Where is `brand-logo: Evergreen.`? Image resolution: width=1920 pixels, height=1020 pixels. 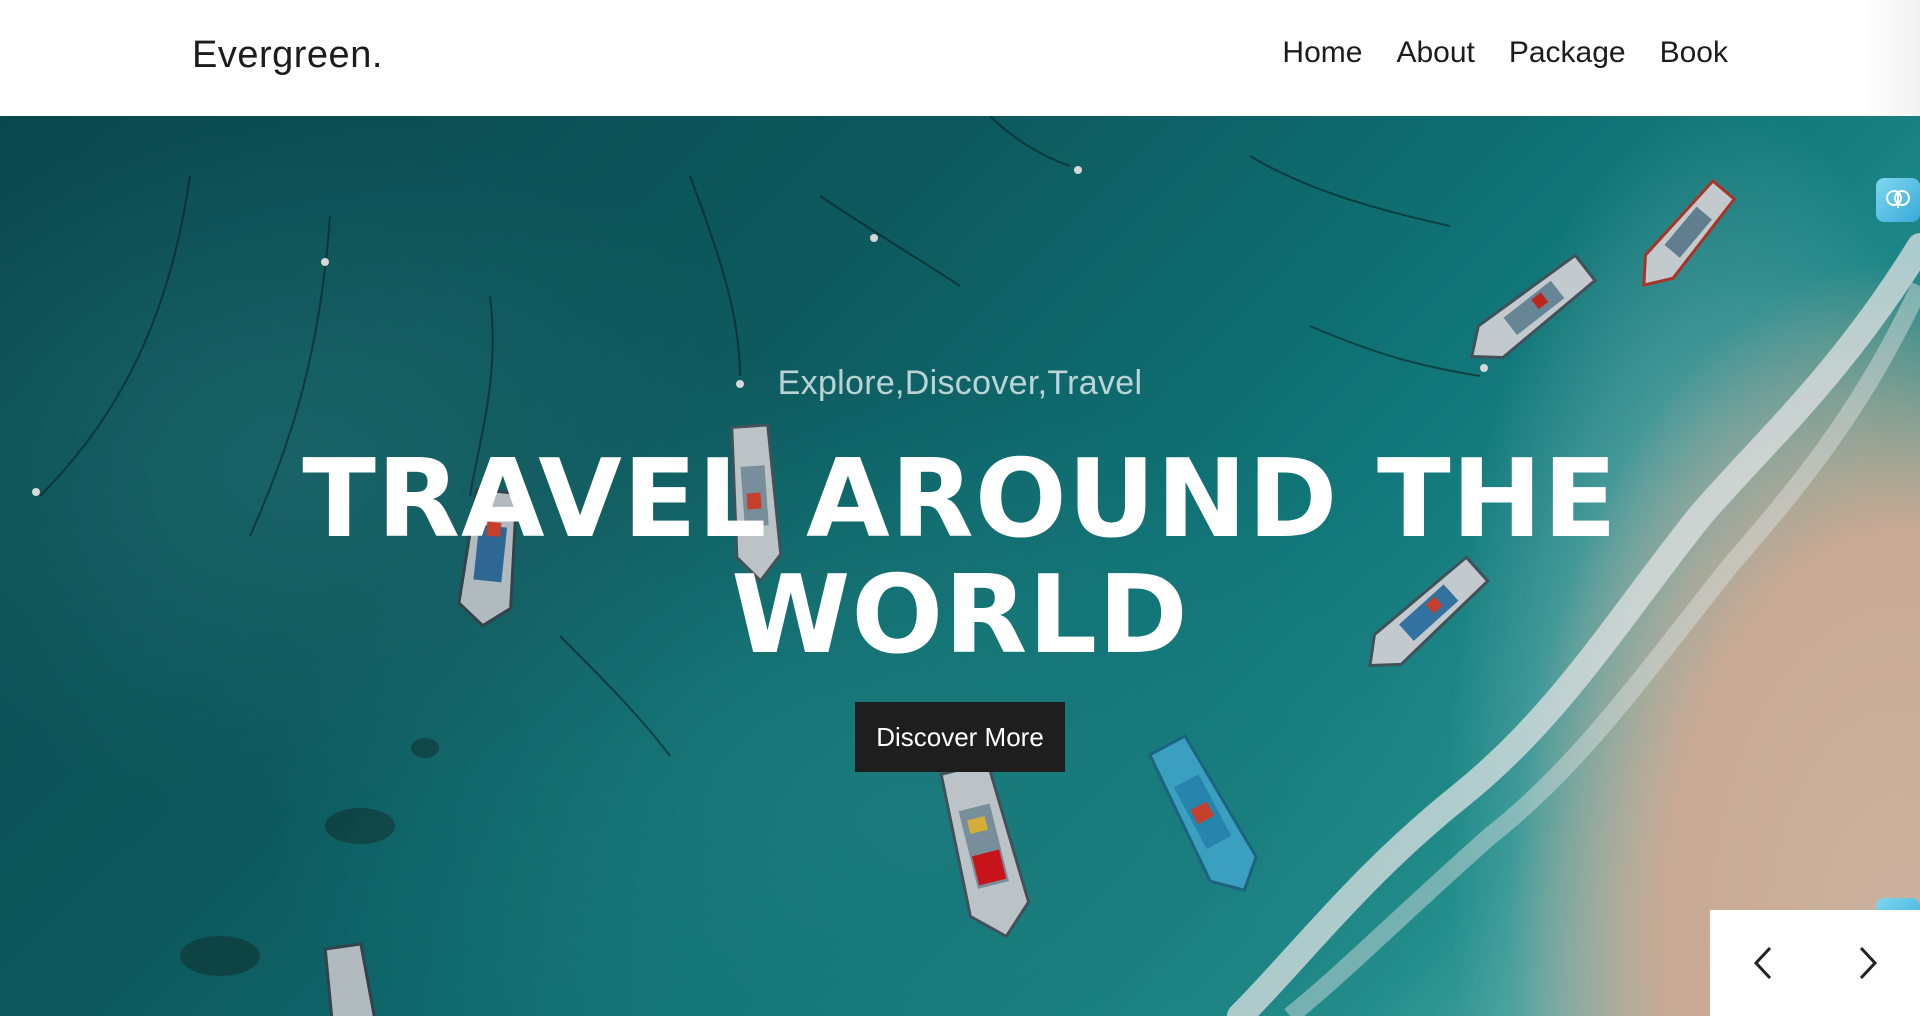 brand-logo: Evergreen. is located at coordinates (287, 55).